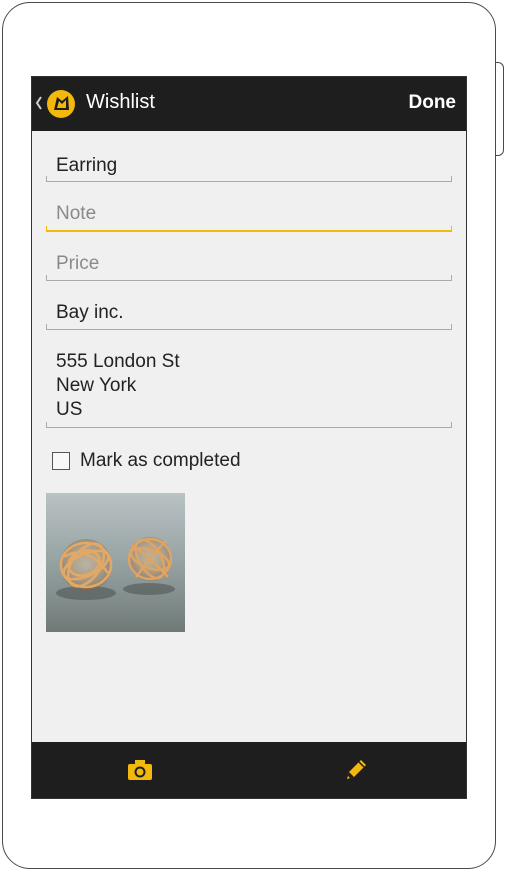 This screenshot has width=505, height=873. Describe the element at coordinates (115, 562) in the screenshot. I see `item-photo` at that location.